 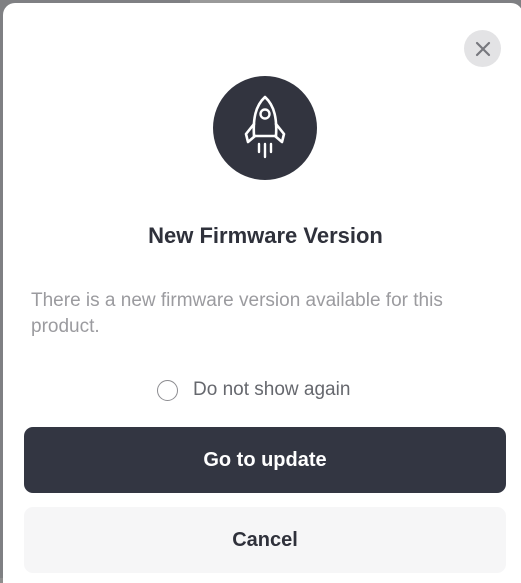 I want to click on cancel-button: Cancel, so click(x=265, y=540).